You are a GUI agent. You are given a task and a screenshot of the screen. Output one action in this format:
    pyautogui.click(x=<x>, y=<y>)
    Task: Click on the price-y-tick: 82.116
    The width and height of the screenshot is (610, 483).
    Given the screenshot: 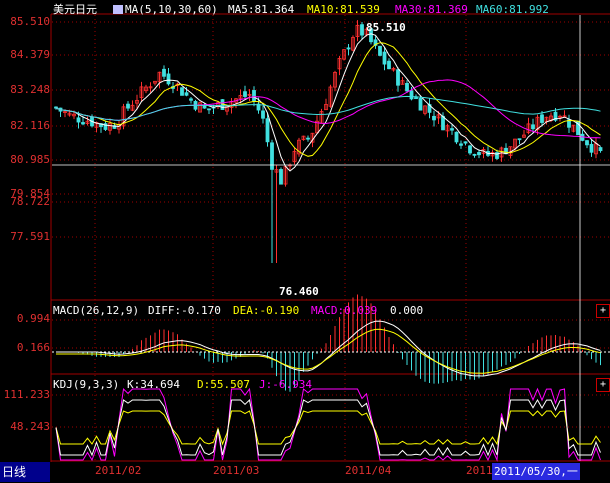 What is the action you would take?
    pyautogui.click(x=30, y=125)
    